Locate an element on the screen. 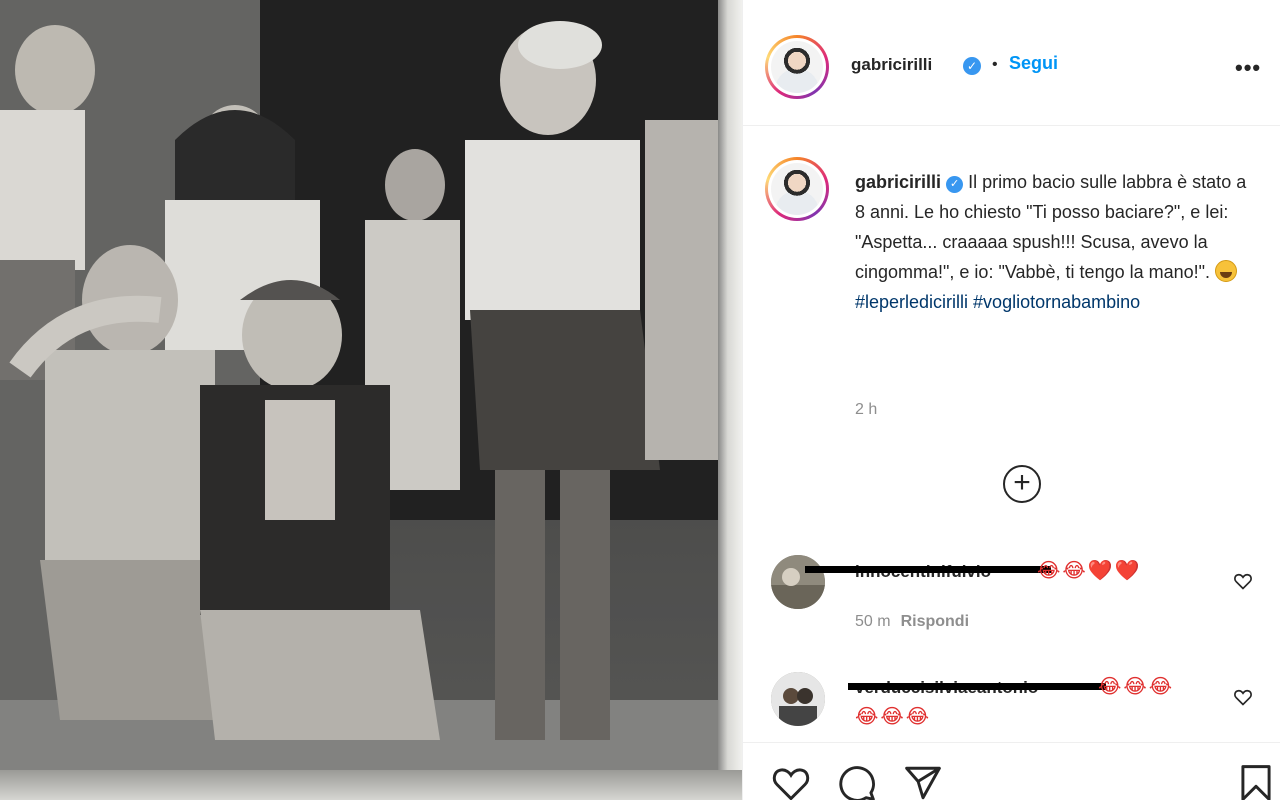 The image size is (1280, 800). header-username: gabricirilli is located at coordinates (891, 65).